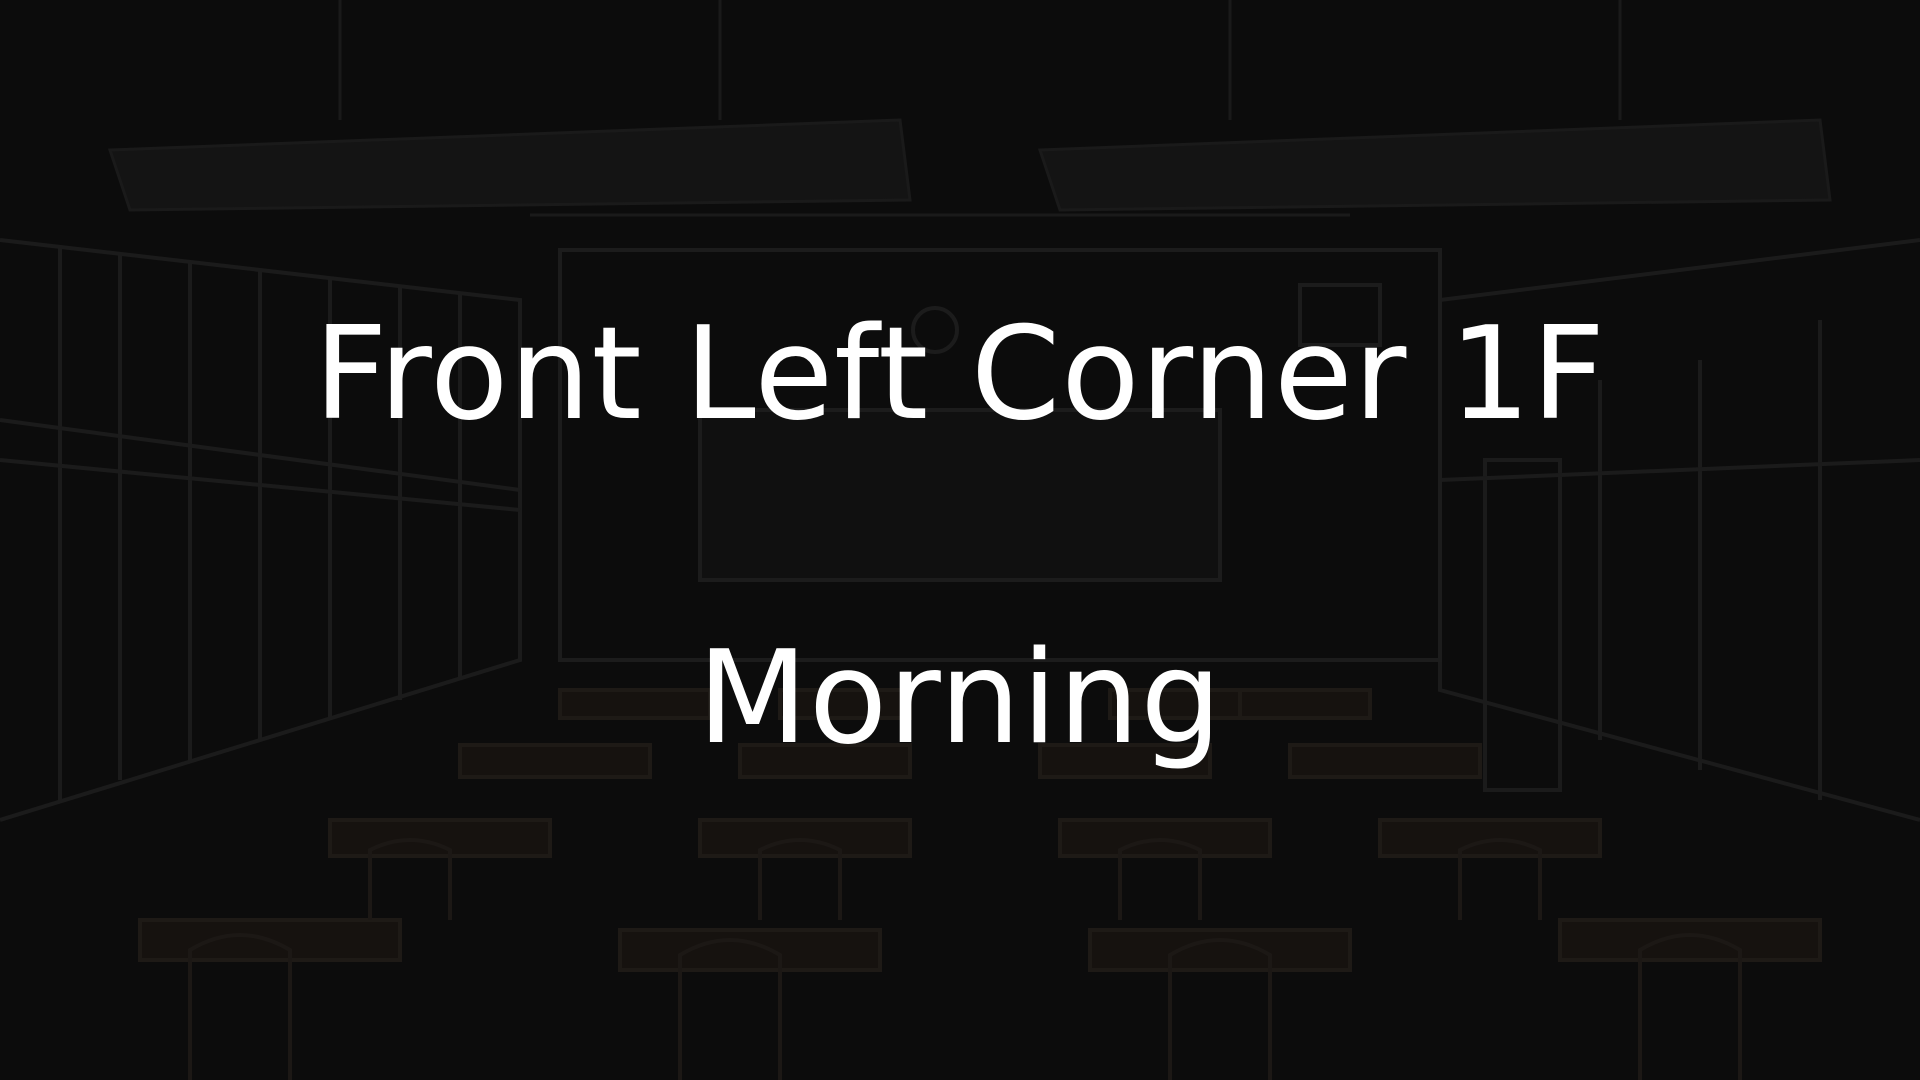  What do you see at coordinates (960, 698) in the screenshot?
I see `time-of-day-title: Morning` at bounding box center [960, 698].